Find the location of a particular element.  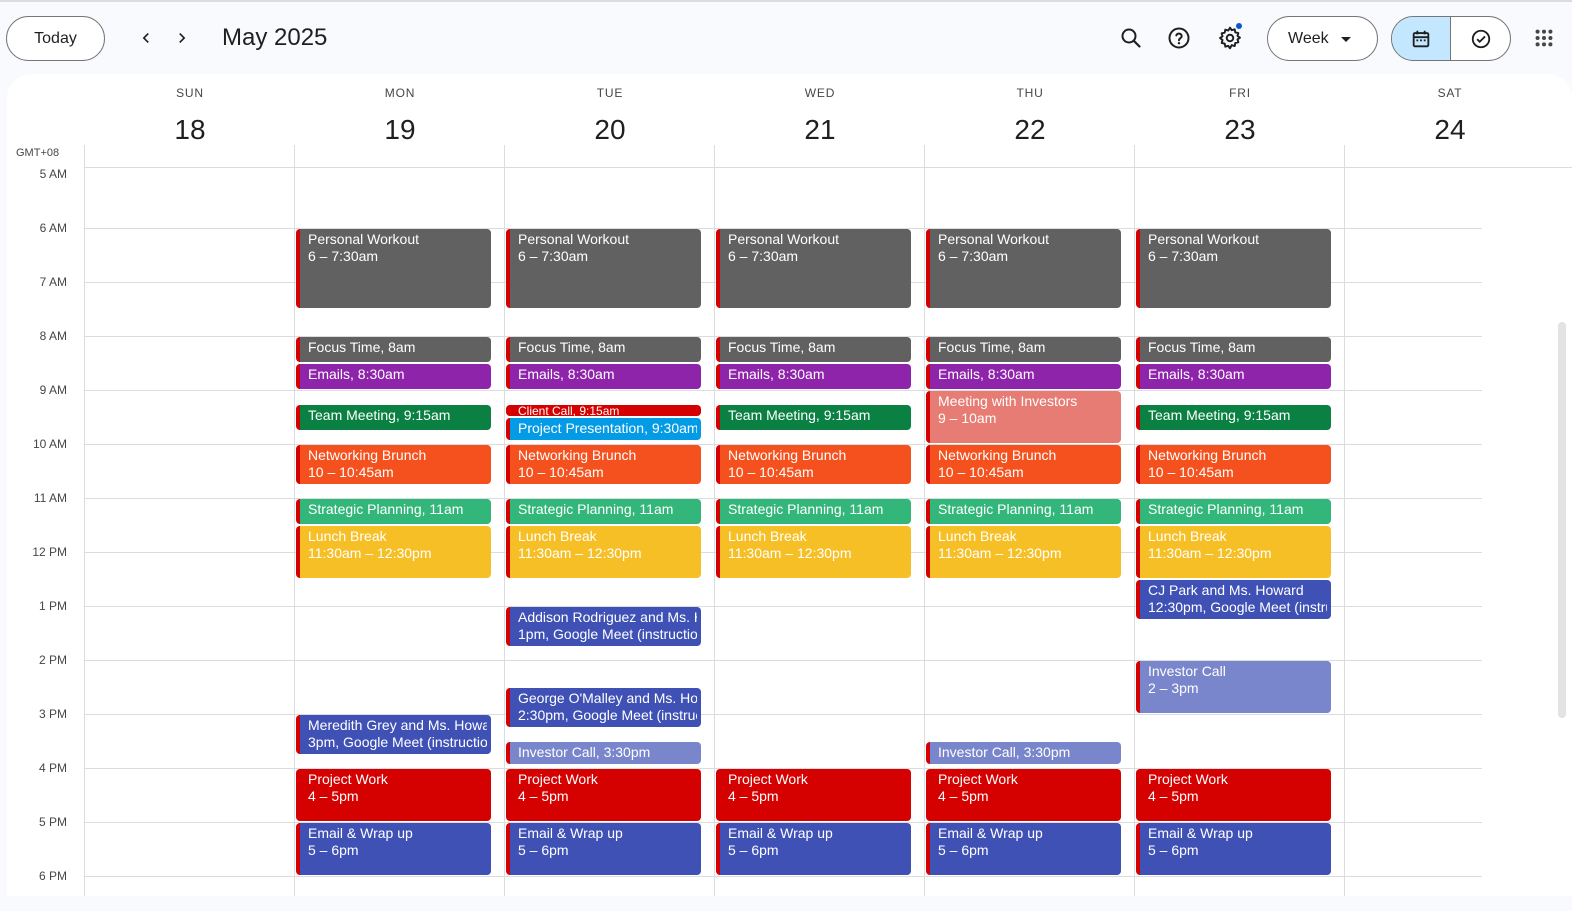

event-title: Focus Time, is located at coordinates (768, 347).